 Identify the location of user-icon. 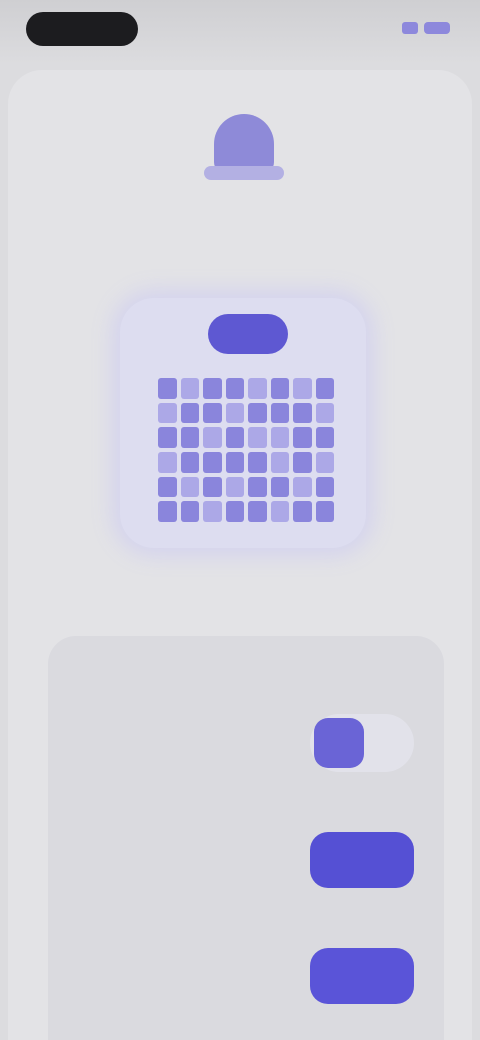
(244, 145).